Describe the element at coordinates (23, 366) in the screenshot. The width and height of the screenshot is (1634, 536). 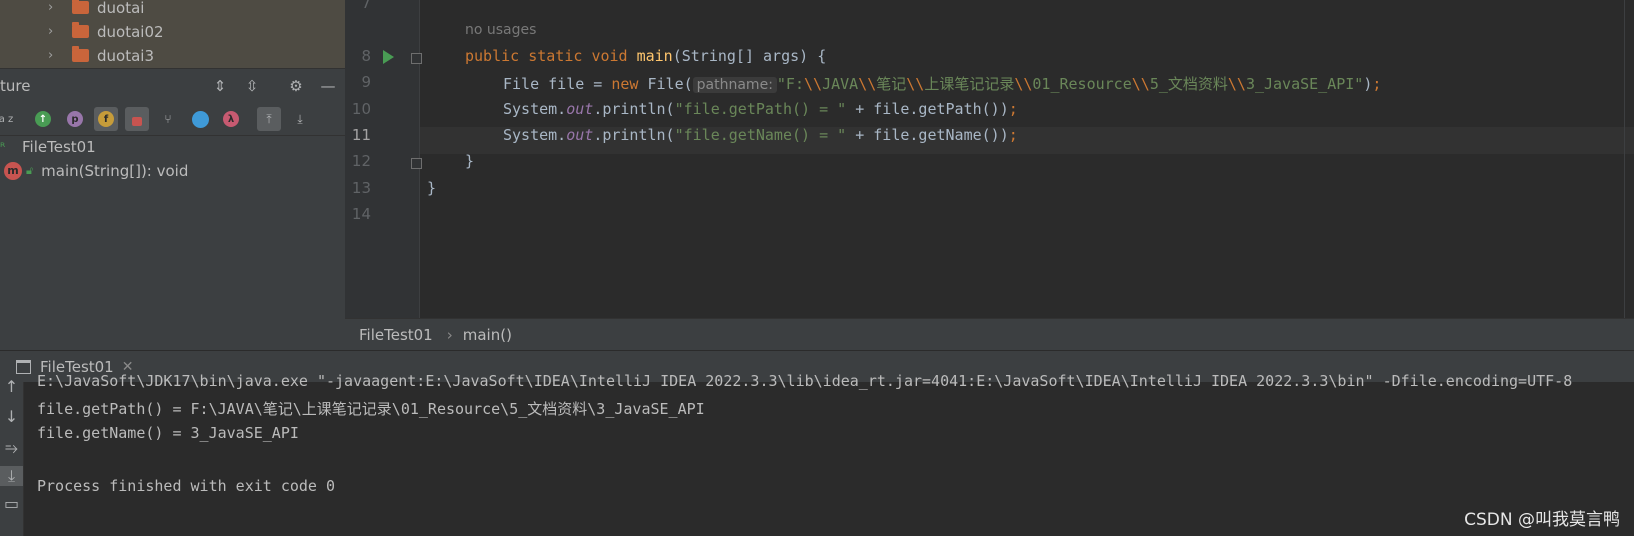
I see `console-icon` at that location.